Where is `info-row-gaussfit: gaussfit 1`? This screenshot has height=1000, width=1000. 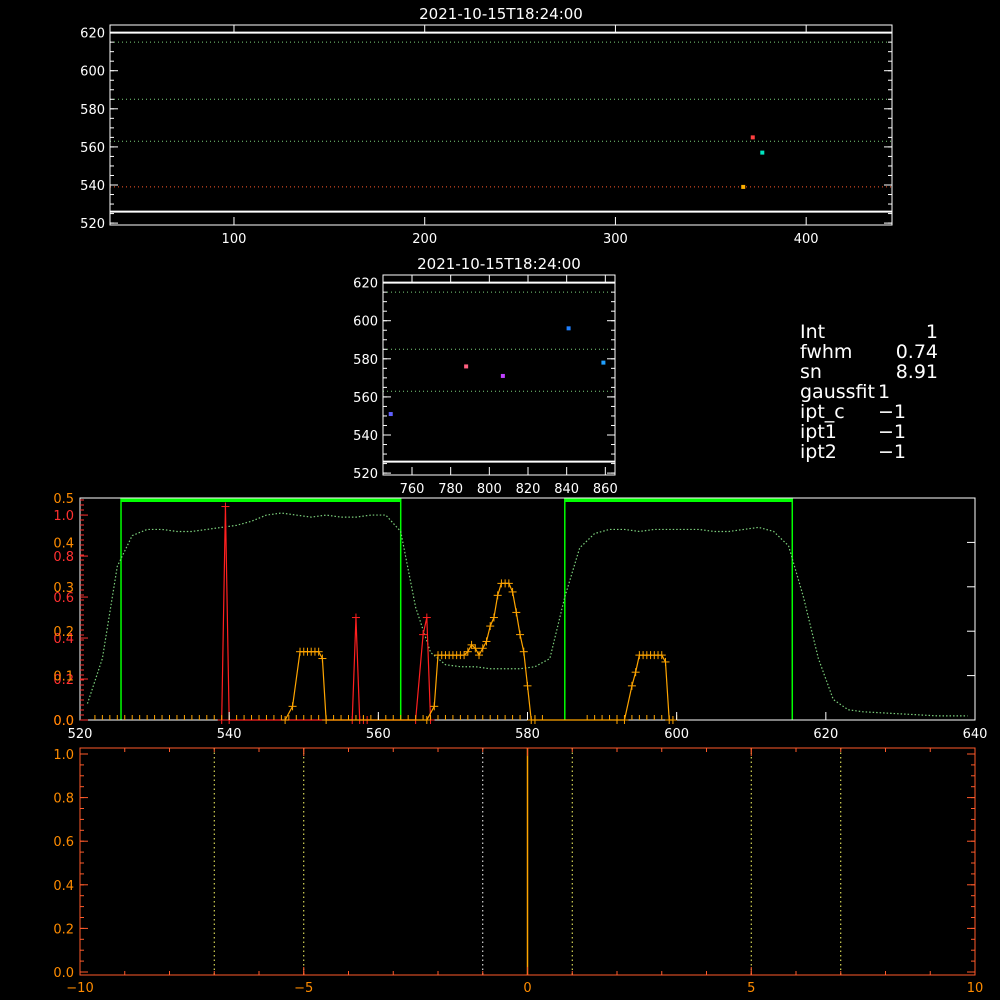
info-row-gaussfit: gaussfit 1 is located at coordinates (869, 392).